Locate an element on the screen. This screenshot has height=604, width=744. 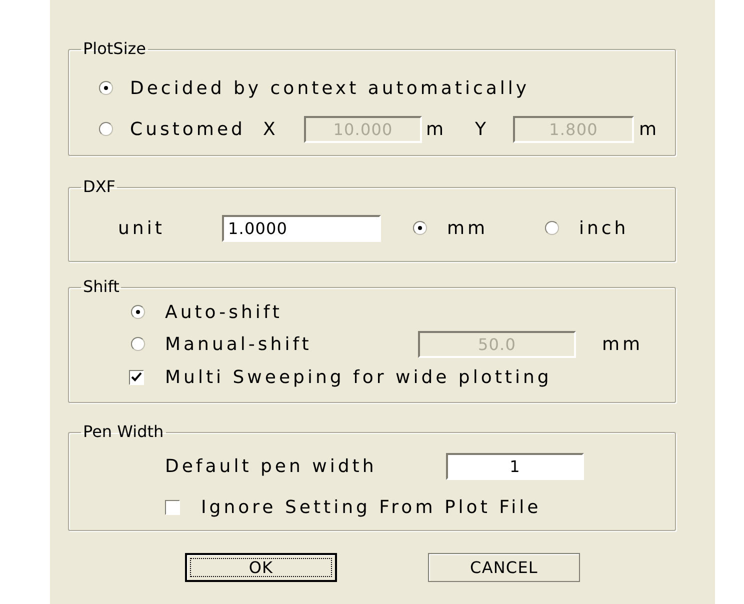
option-label: inch is located at coordinates (604, 228).